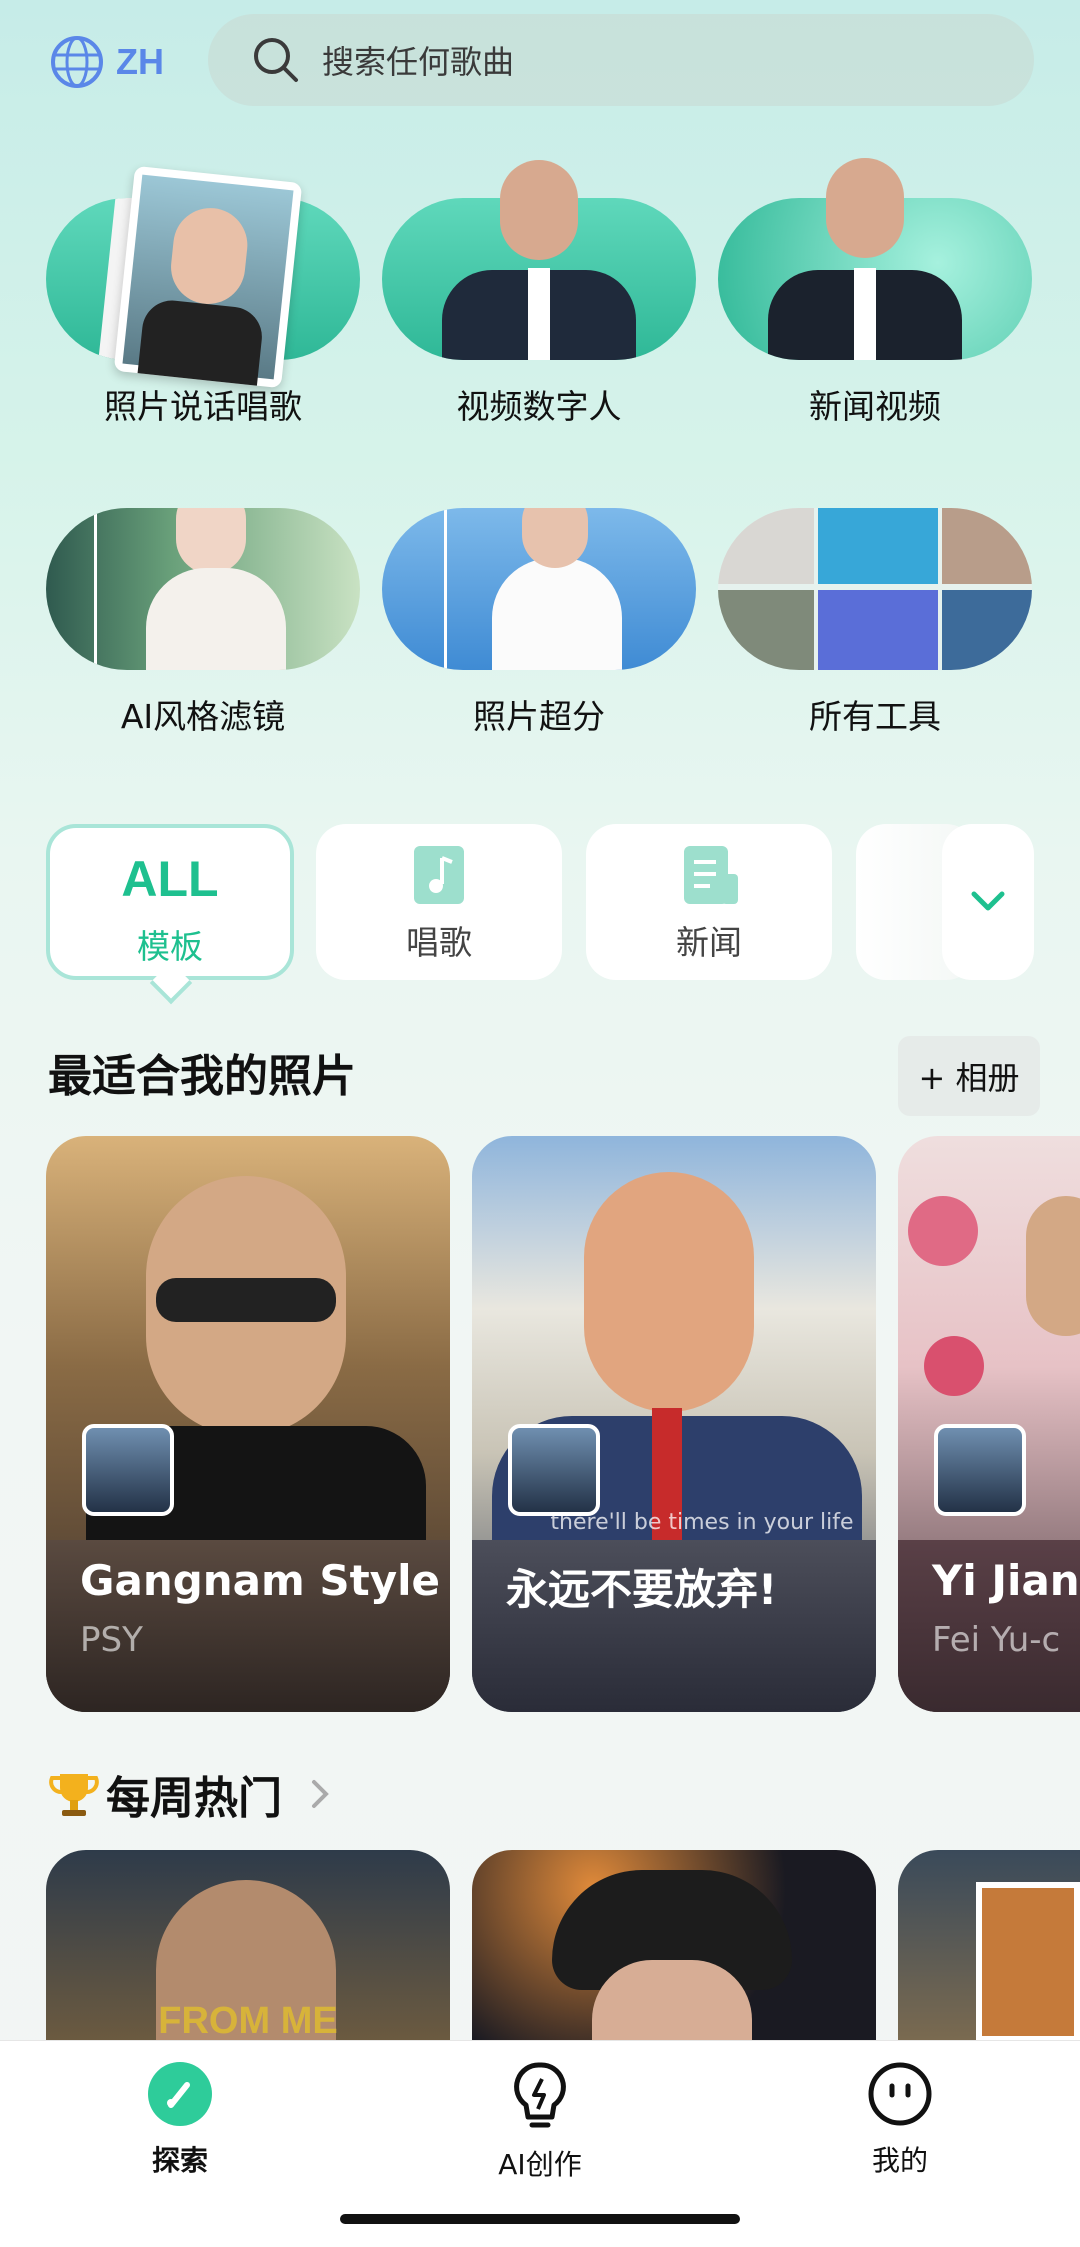 The height and width of the screenshot is (2247, 1080). Describe the element at coordinates (674, 1424) in the screenshot. I see `template-card: there'll be times in your life` at that location.